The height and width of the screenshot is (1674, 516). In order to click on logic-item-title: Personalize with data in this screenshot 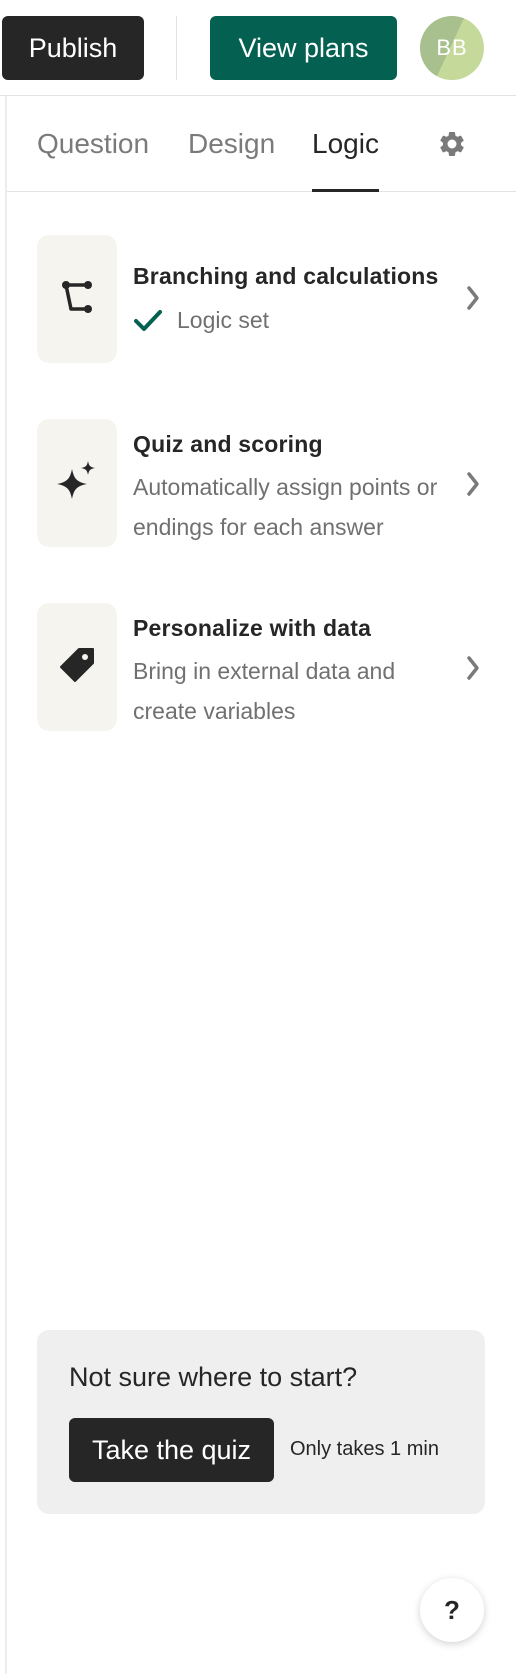, I will do `click(252, 628)`.